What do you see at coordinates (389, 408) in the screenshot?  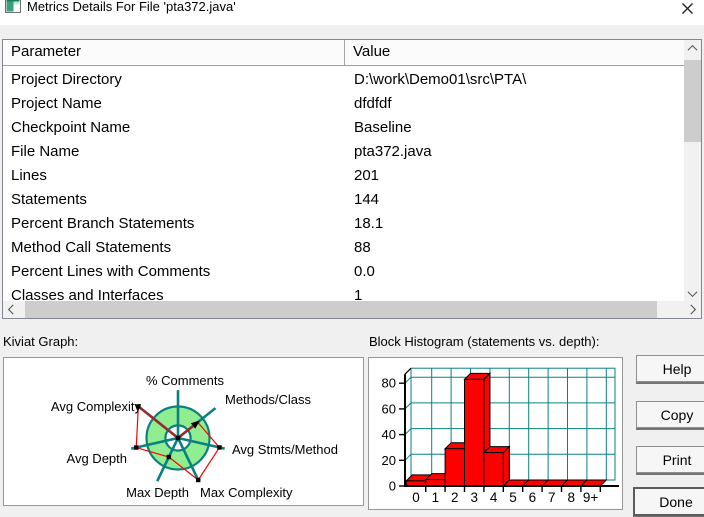 I see `histogram-y-tick-label: 60` at bounding box center [389, 408].